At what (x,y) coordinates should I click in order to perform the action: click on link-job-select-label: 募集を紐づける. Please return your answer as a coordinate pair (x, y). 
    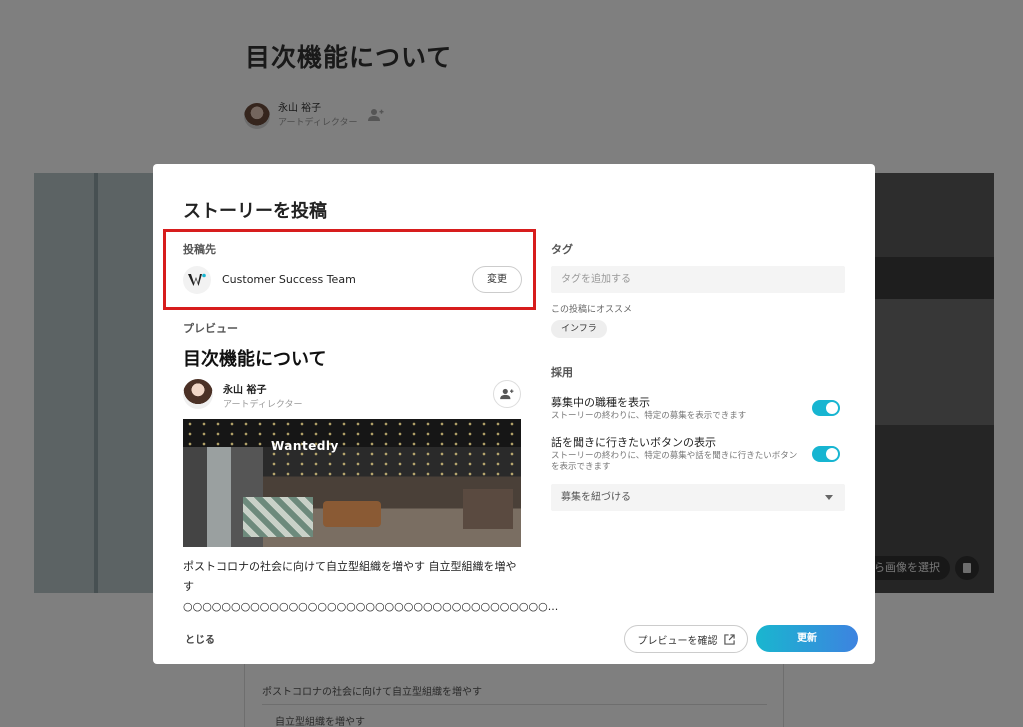
    Looking at the image, I should click on (596, 497).